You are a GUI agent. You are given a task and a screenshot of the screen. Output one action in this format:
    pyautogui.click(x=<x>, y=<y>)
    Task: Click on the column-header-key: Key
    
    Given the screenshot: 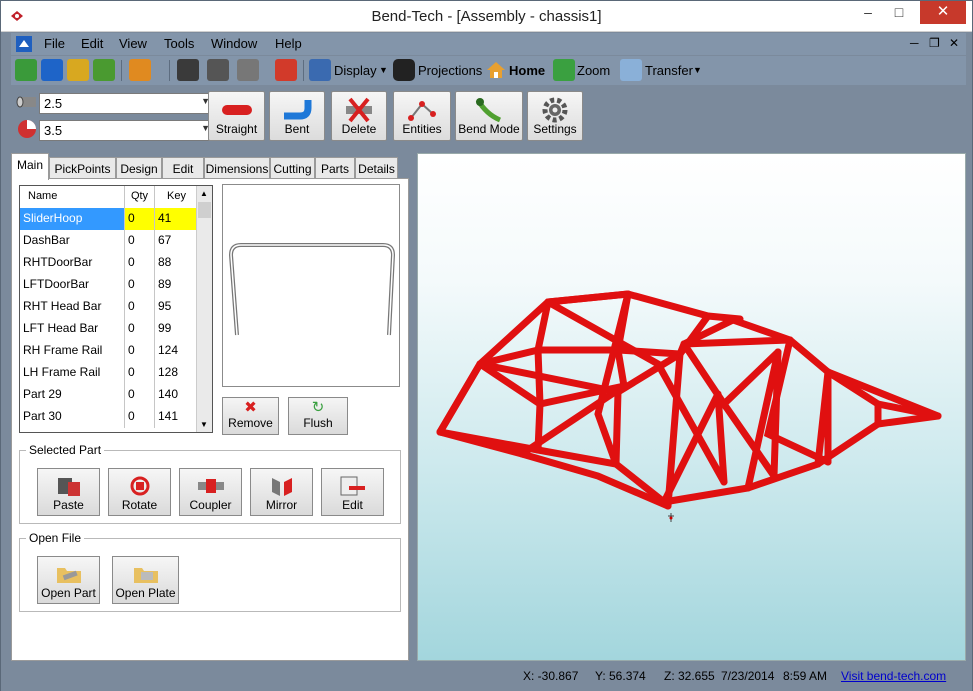 What is the action you would take?
    pyautogui.click(x=176, y=197)
    